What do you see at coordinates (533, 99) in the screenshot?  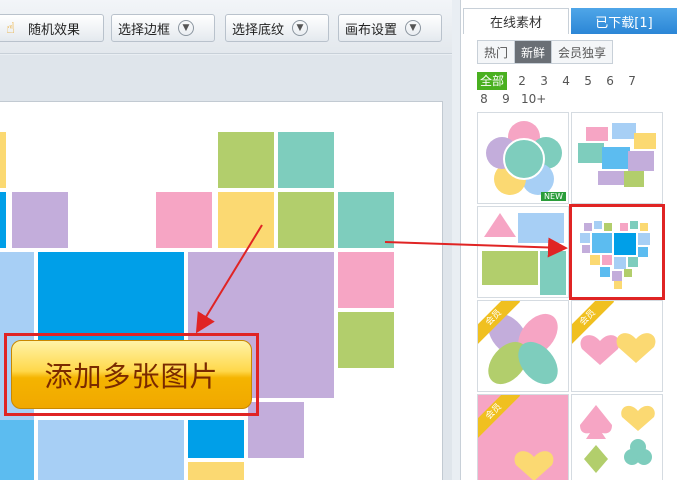 I see `page-link: 10+` at bounding box center [533, 99].